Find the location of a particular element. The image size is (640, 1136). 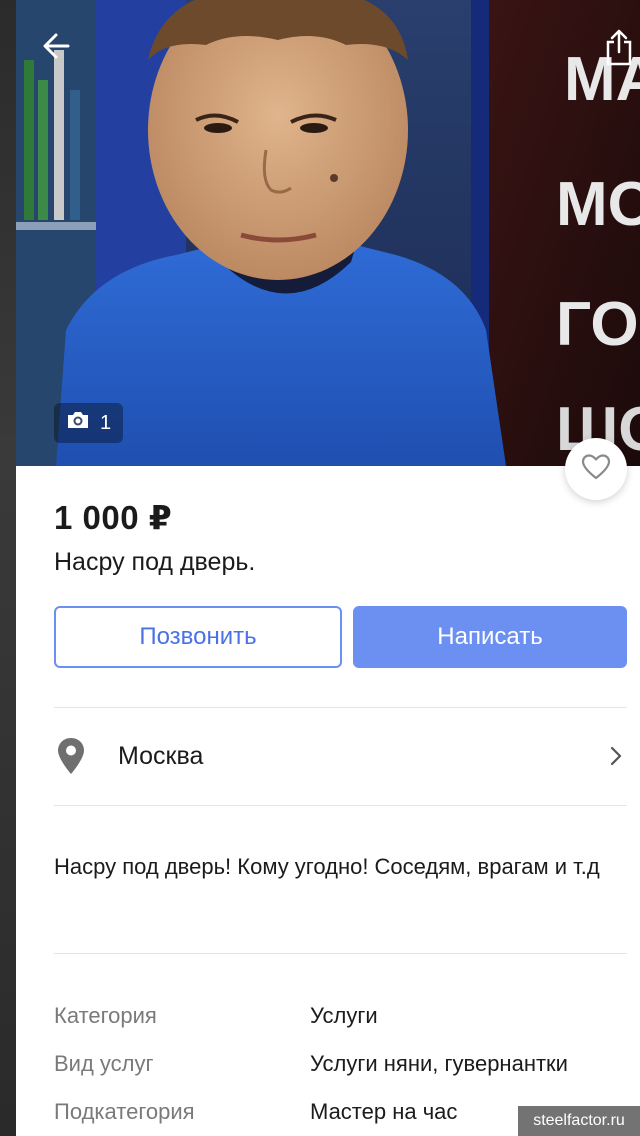

call-button: Позвонить is located at coordinates (198, 637).